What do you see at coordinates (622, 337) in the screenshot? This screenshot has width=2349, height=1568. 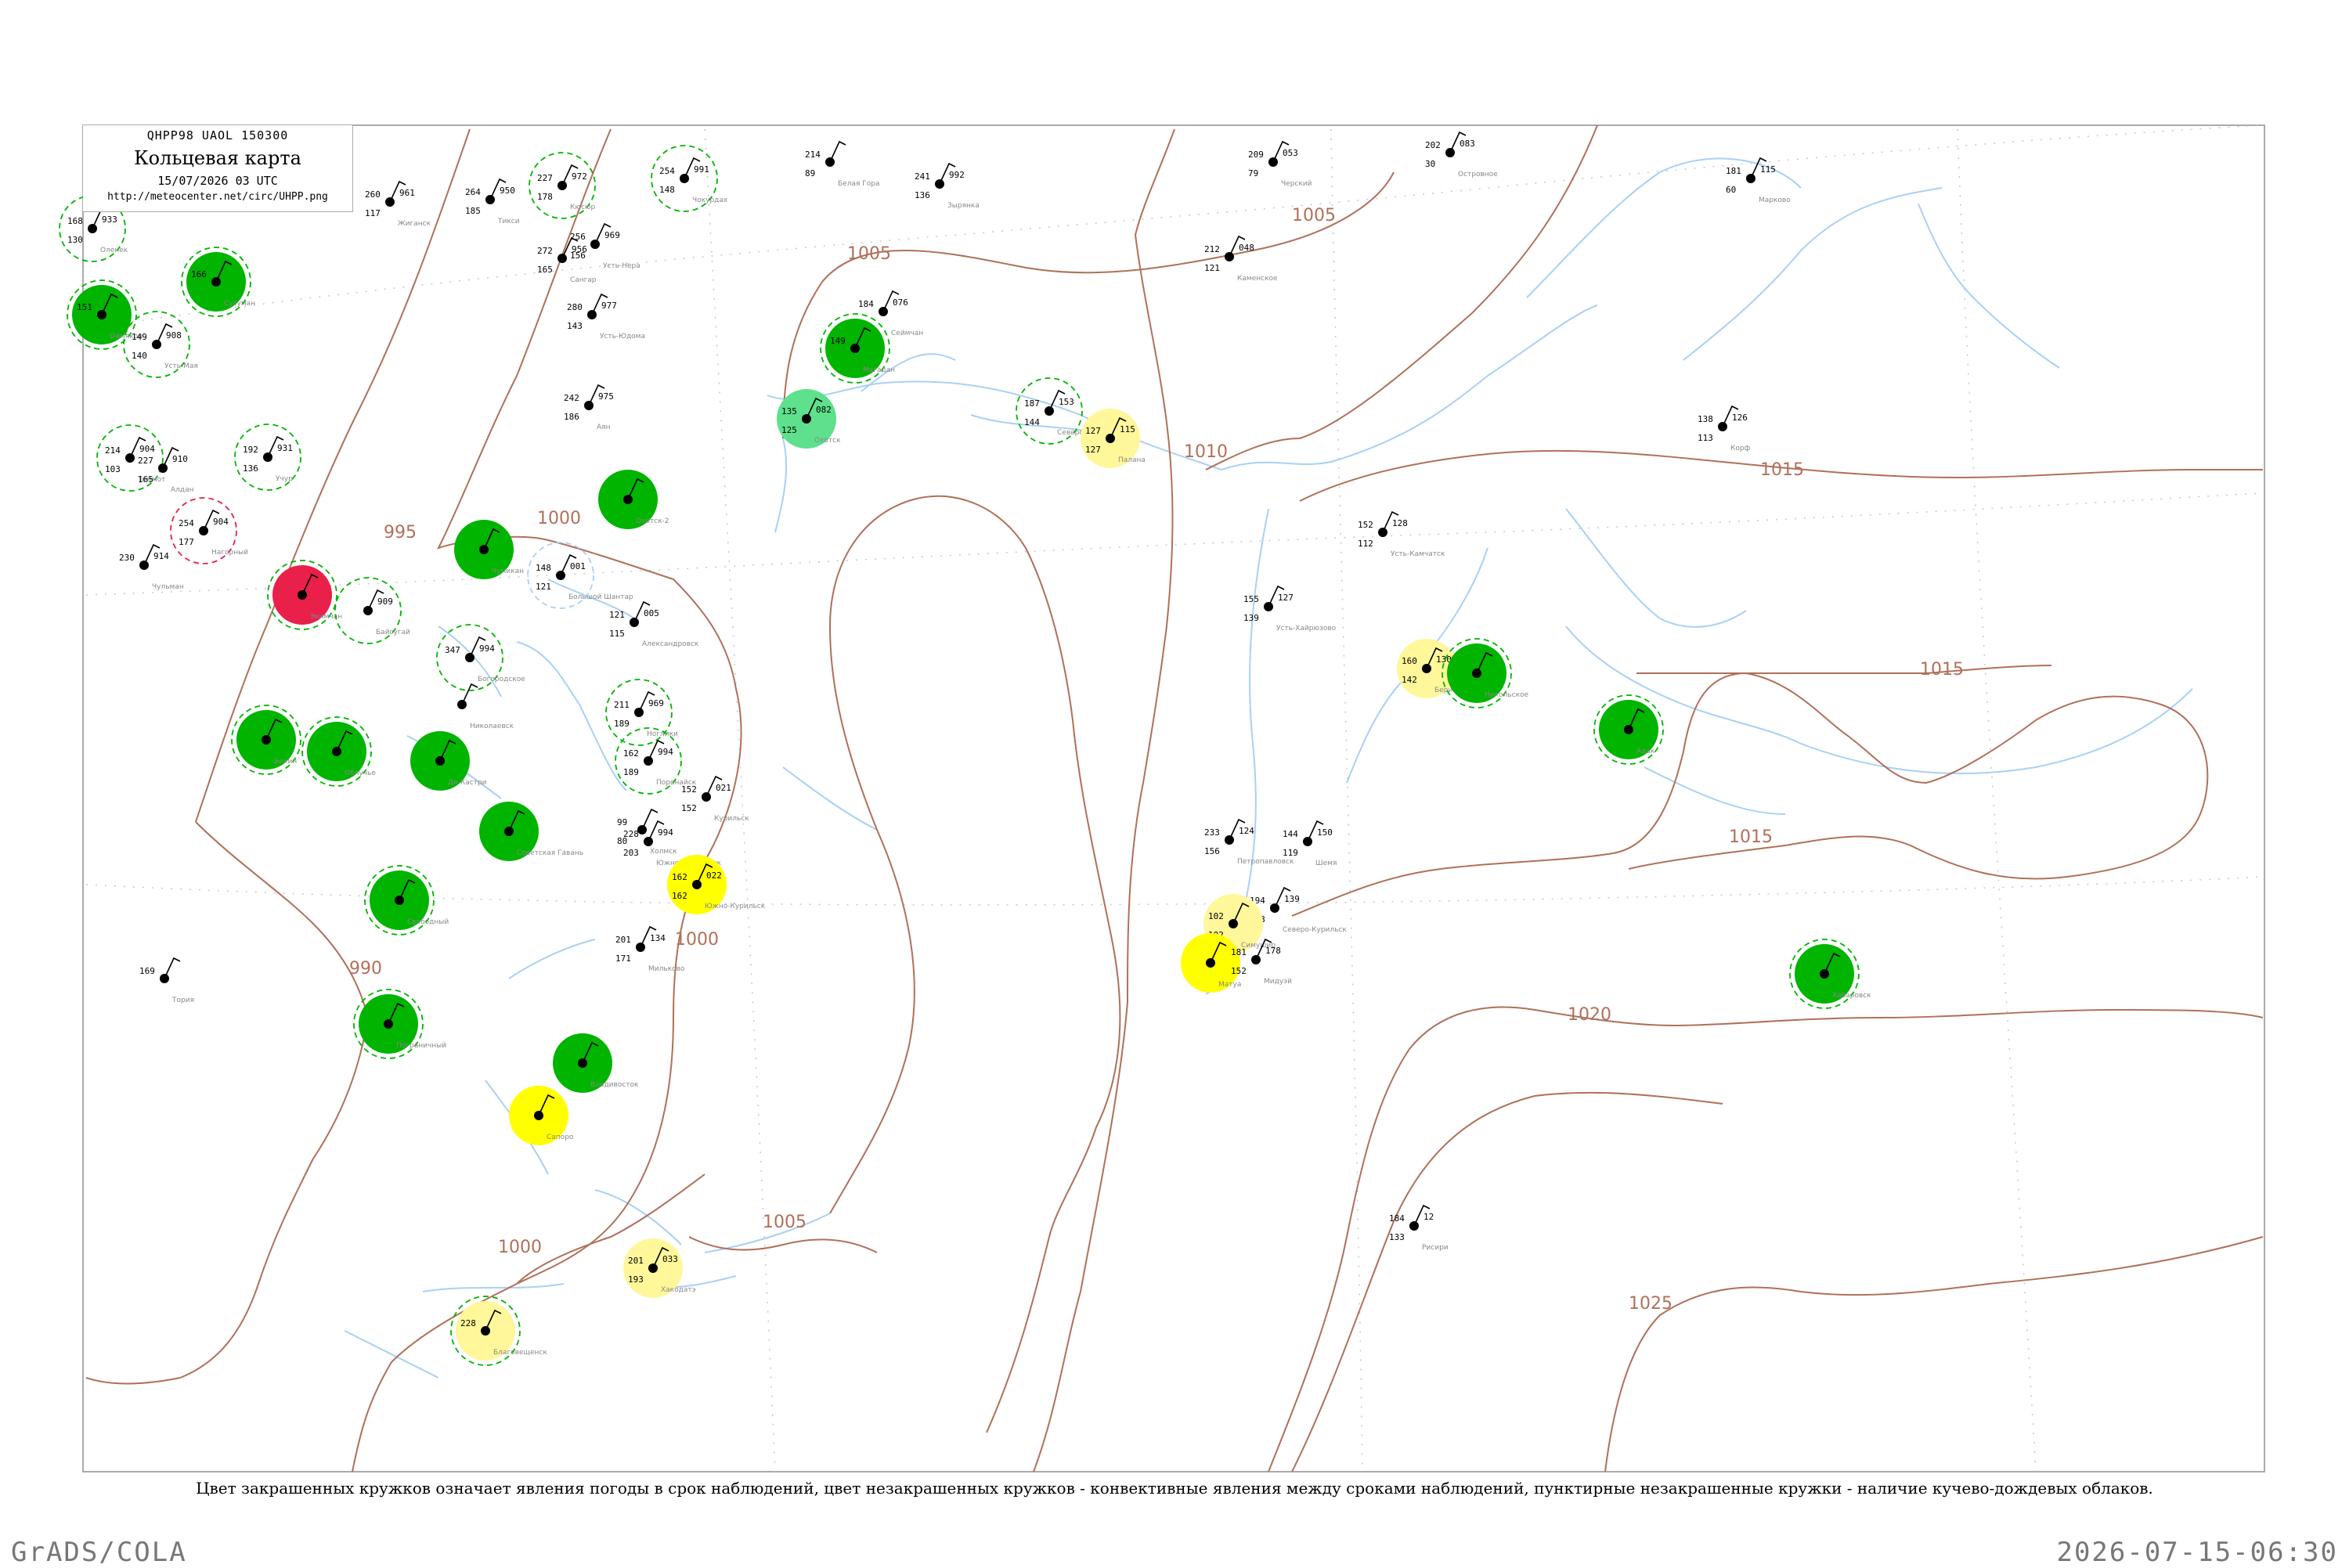 I see `station-name: Усть-Юдома` at bounding box center [622, 337].